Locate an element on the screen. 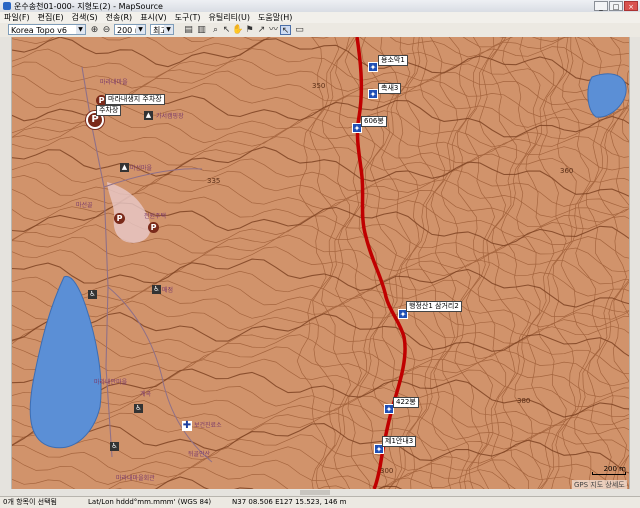  pointer-tool-icon: ↖ is located at coordinates (285, 30).